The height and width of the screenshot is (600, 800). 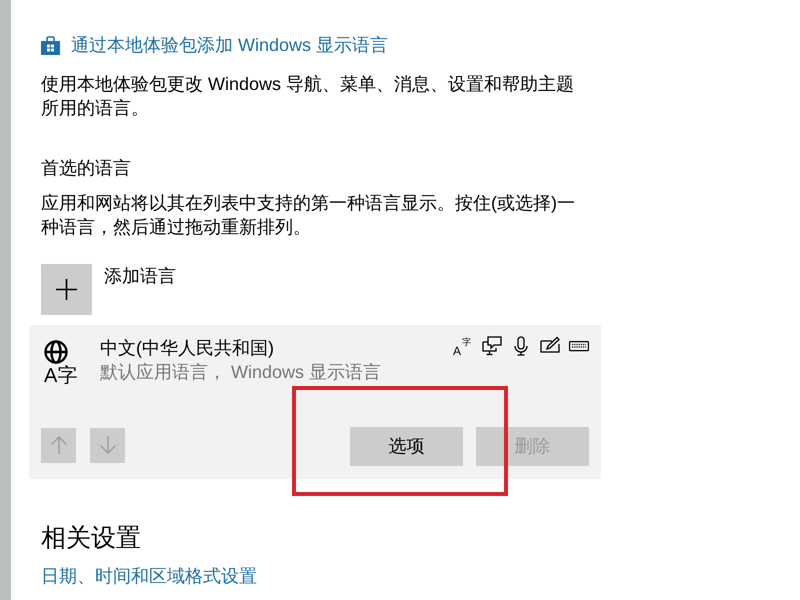 I want to click on settings-link: 日期、时间和区域格式设置, so click(x=149, y=576).